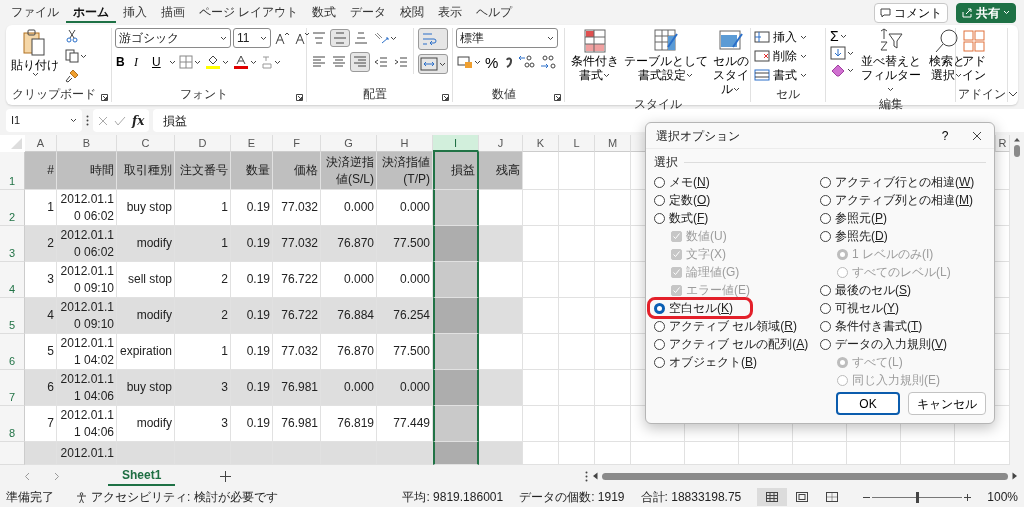  I want to click on previous-sheet-icon, so click(27, 476).